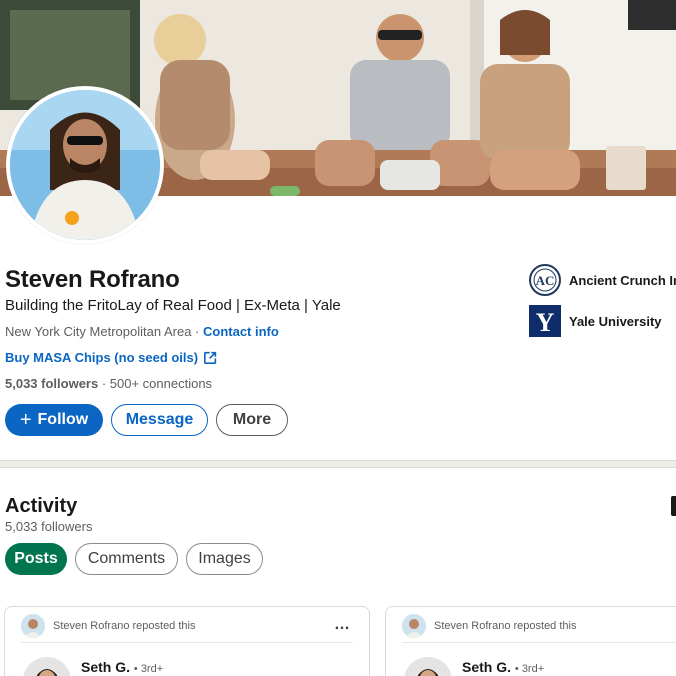 This screenshot has height=676, width=676. I want to click on section-divider, so click(338, 464).